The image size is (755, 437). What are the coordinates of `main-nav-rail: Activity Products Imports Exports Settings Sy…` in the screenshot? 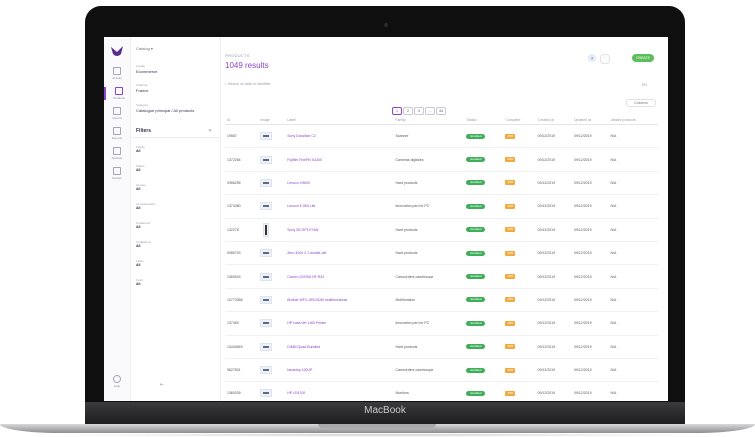 It's located at (117, 219).